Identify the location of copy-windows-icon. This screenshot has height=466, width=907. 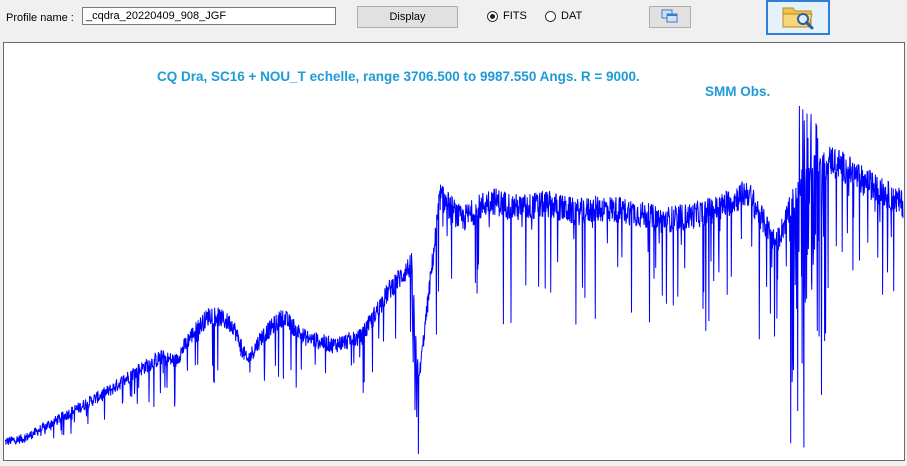
(670, 17).